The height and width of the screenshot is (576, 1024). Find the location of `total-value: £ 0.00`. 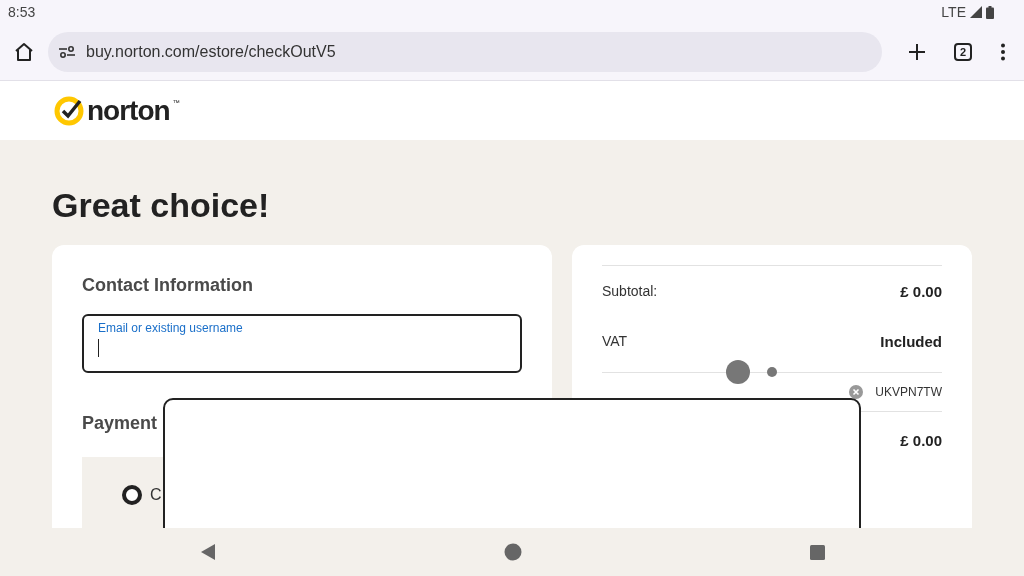

total-value: £ 0.00 is located at coordinates (921, 440).